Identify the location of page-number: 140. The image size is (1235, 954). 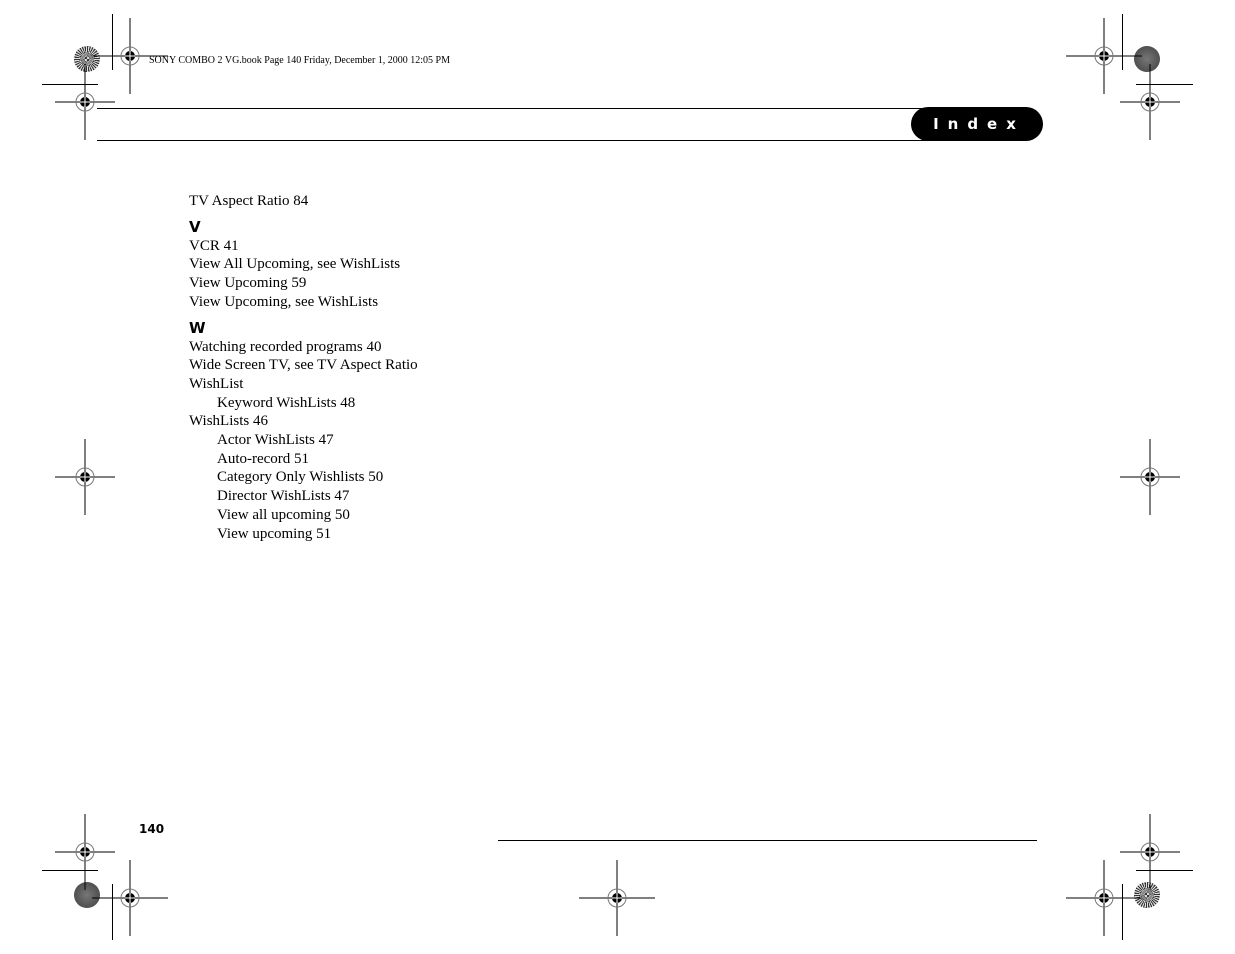
(152, 829).